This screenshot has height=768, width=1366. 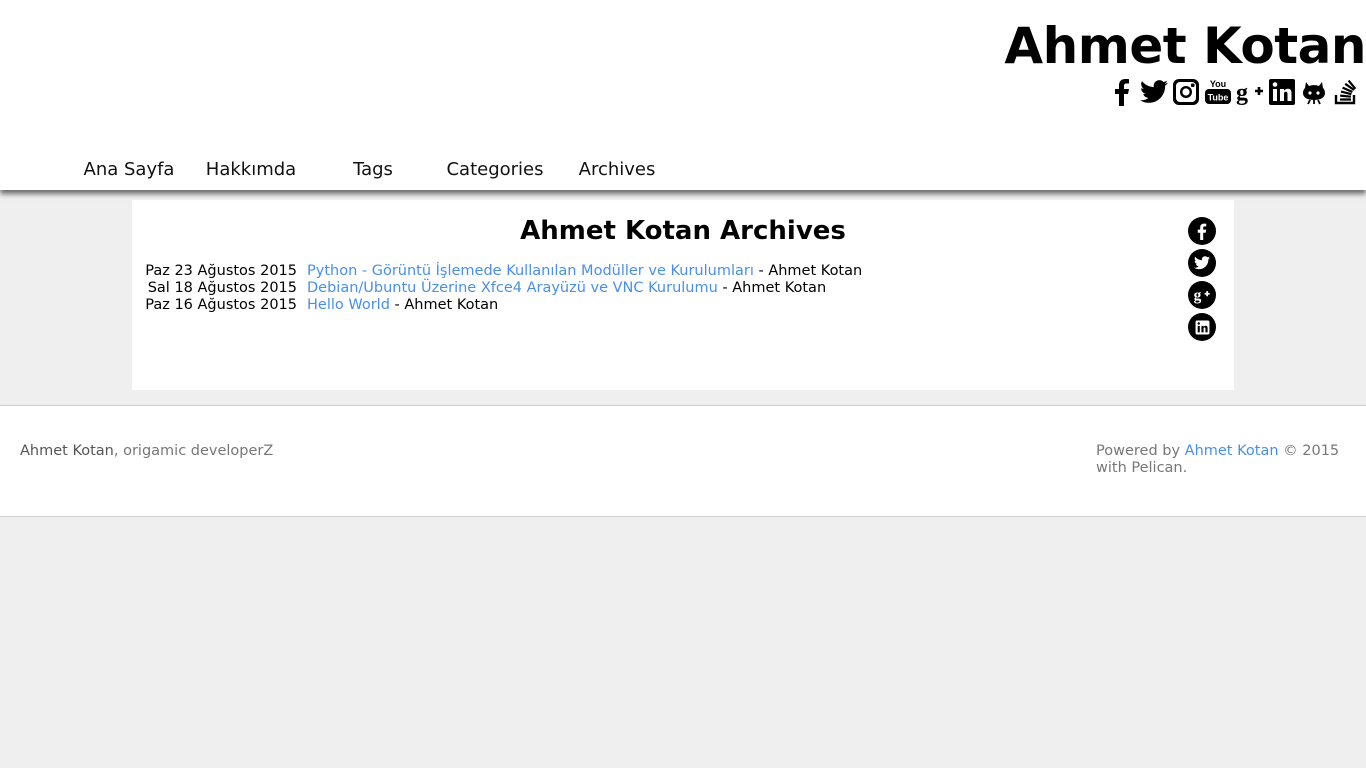 I want to click on site-title: Ahmet Kotan, so click(x=1185, y=46).